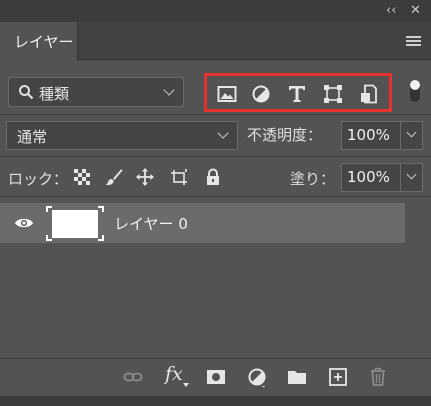  Describe the element at coordinates (38, 179) in the screenshot. I see `lock-label: ロック：` at that location.